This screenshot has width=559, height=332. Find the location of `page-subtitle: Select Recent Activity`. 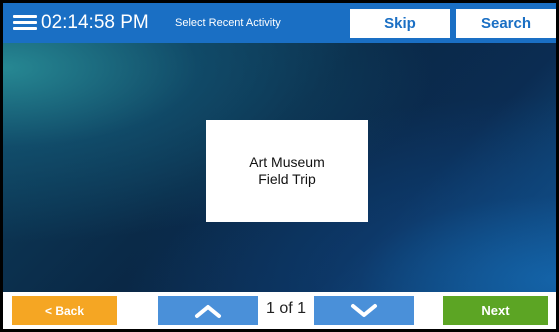

page-subtitle: Select Recent Activity is located at coordinates (228, 23).